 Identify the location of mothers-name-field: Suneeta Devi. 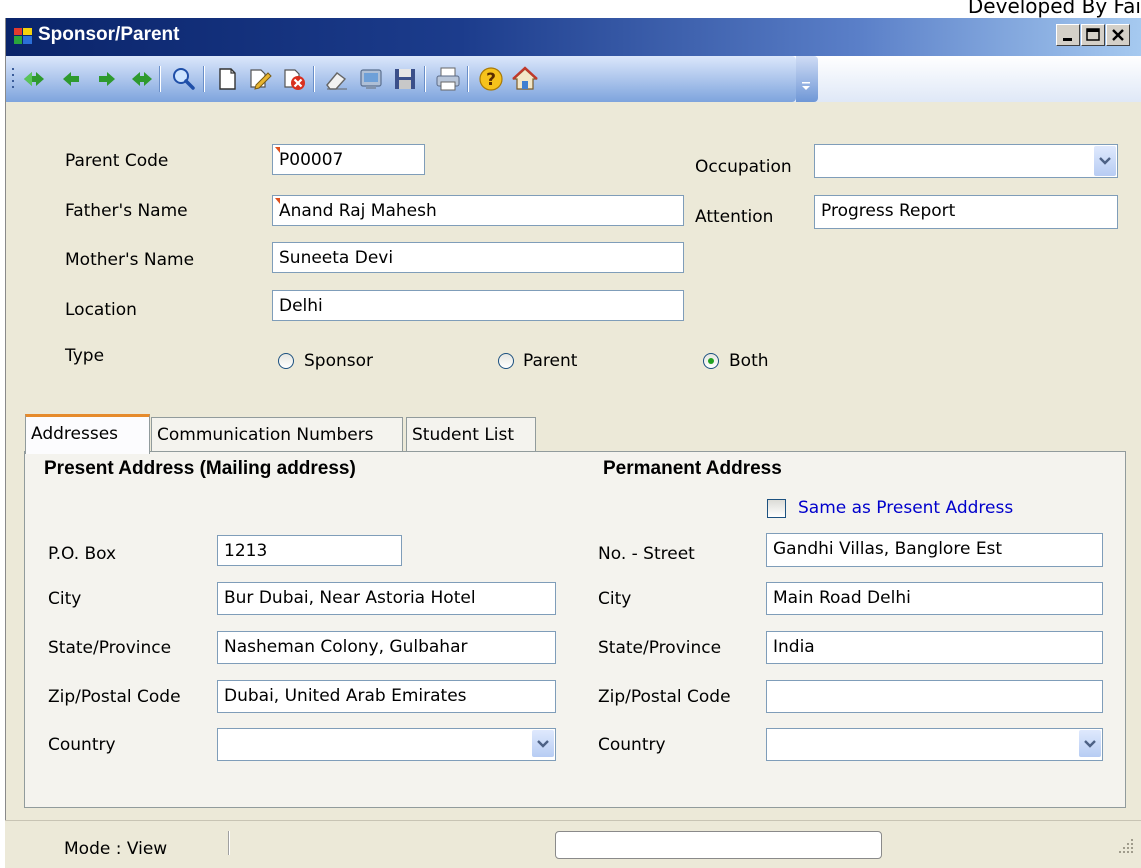
(478, 257).